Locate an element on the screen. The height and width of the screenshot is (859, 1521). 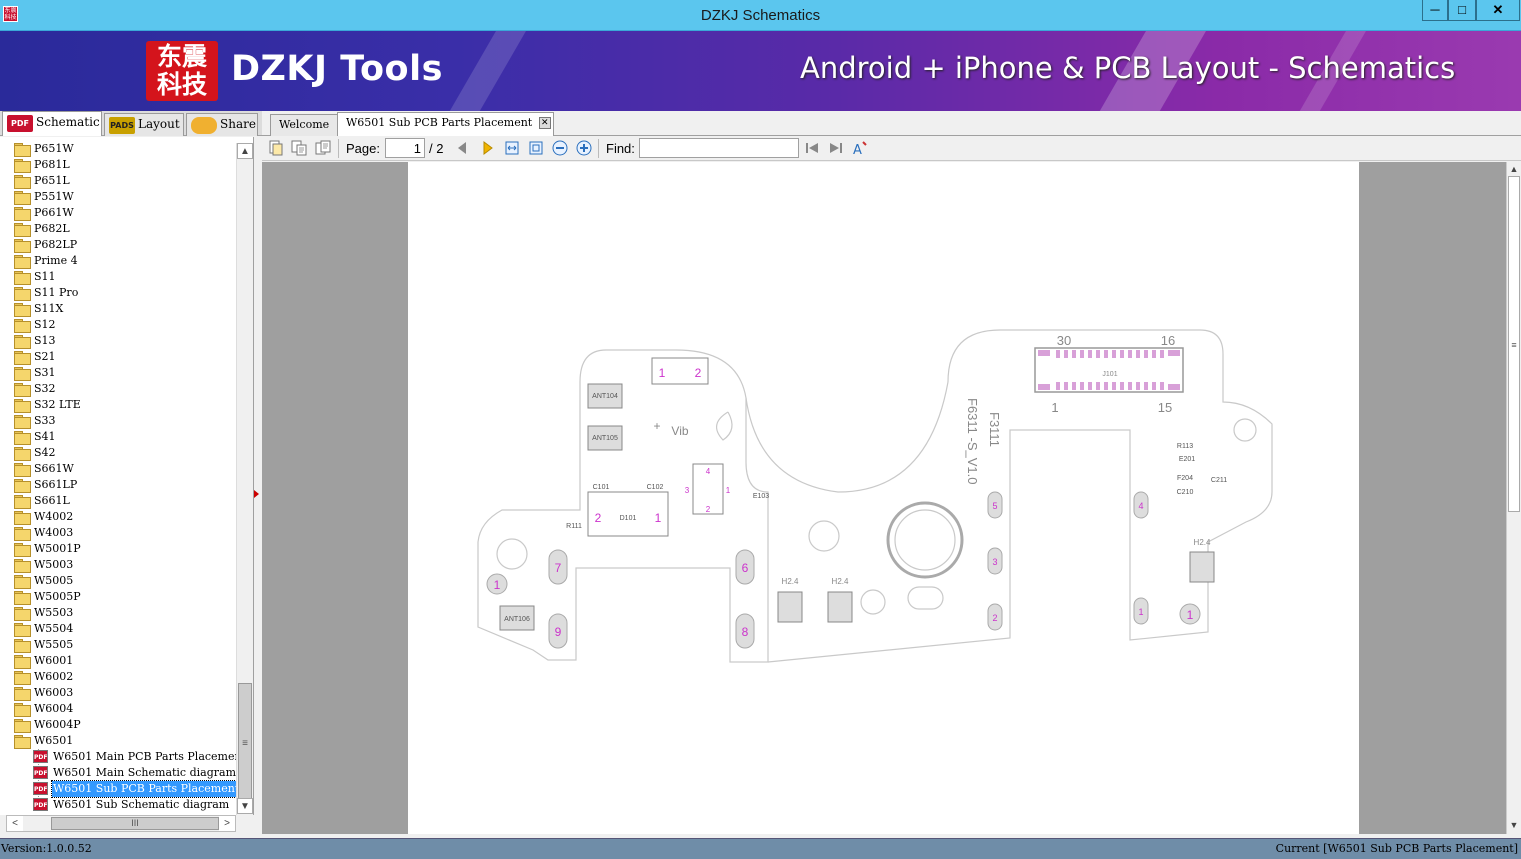
tree-folder-item: W6001 is located at coordinates (118, 661).